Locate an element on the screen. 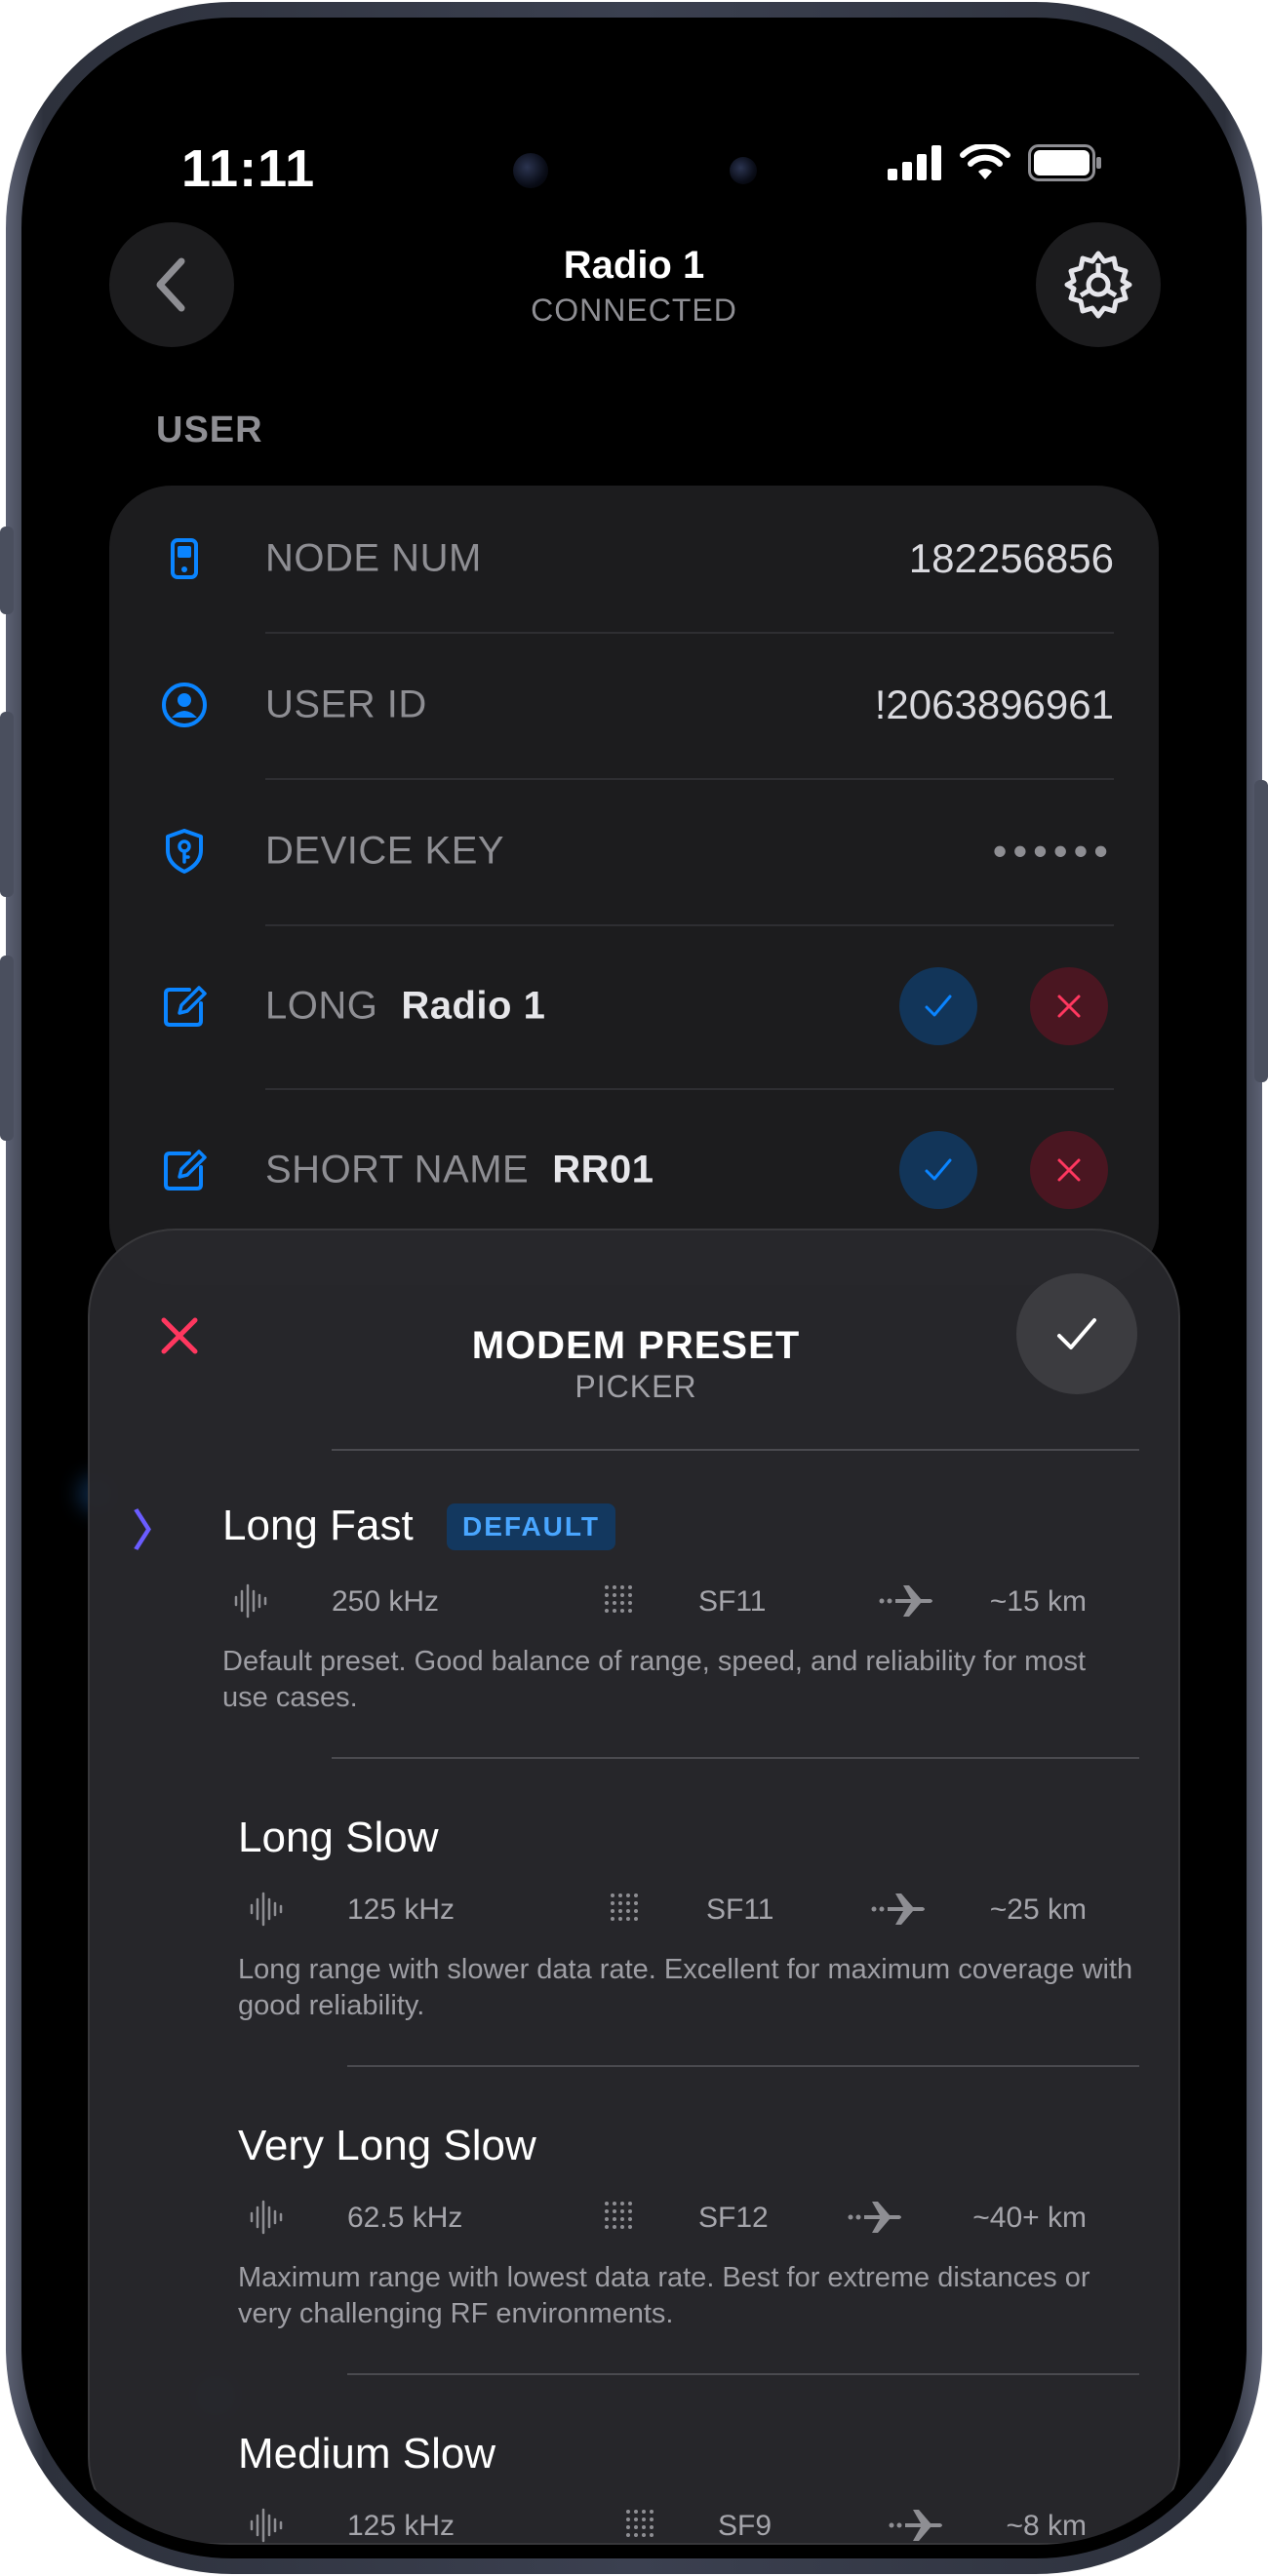 The image size is (1268, 2576). row-long-name: LONG Radio 1 is located at coordinates (634, 1006).